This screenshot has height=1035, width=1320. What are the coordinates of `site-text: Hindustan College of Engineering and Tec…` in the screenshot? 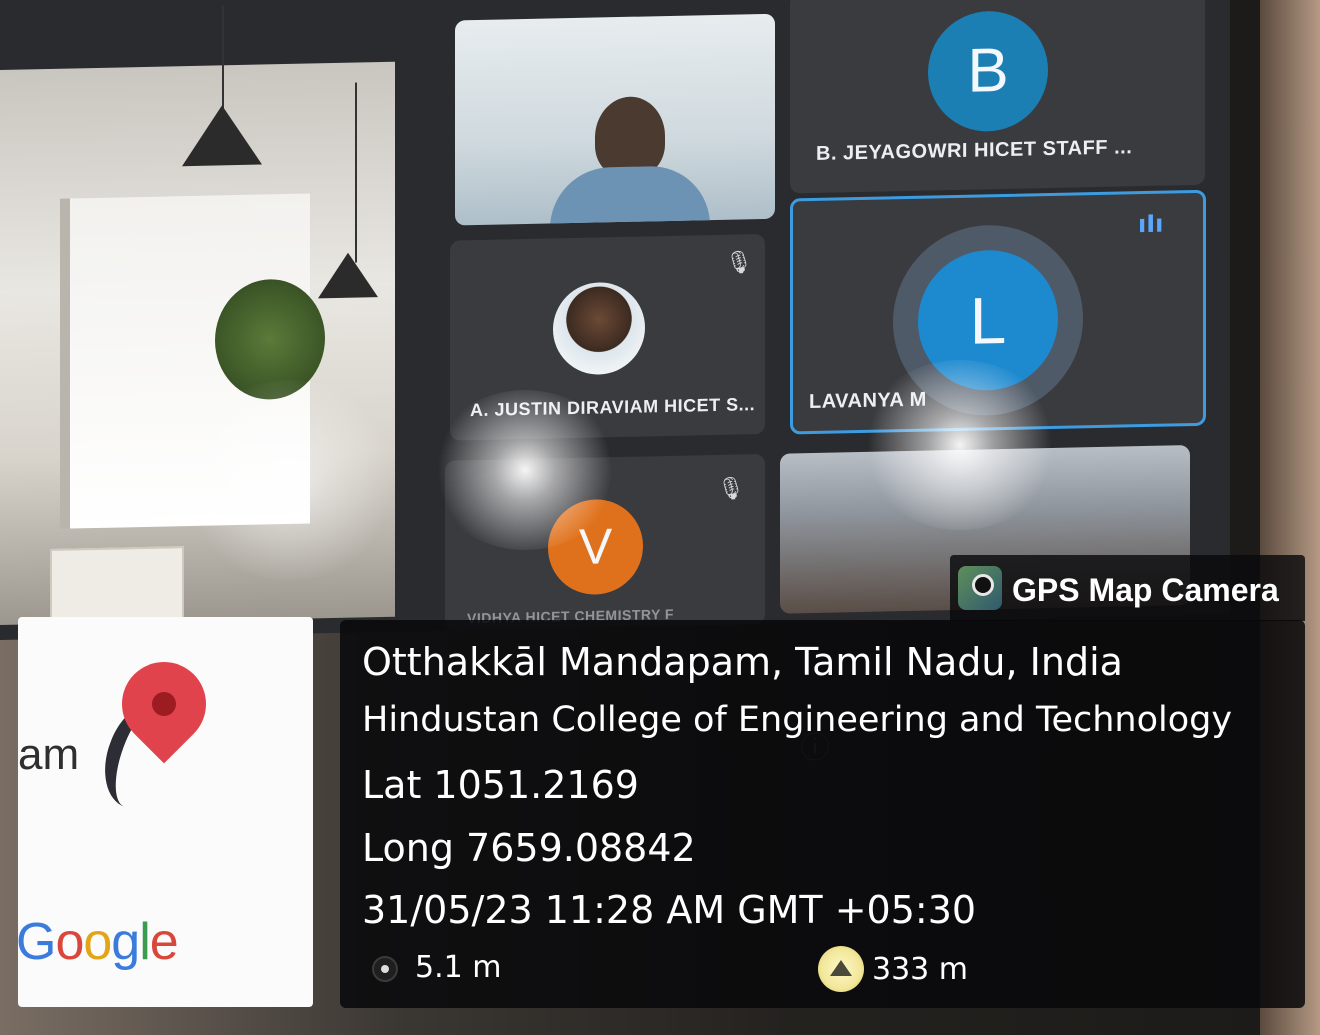 It's located at (797, 720).